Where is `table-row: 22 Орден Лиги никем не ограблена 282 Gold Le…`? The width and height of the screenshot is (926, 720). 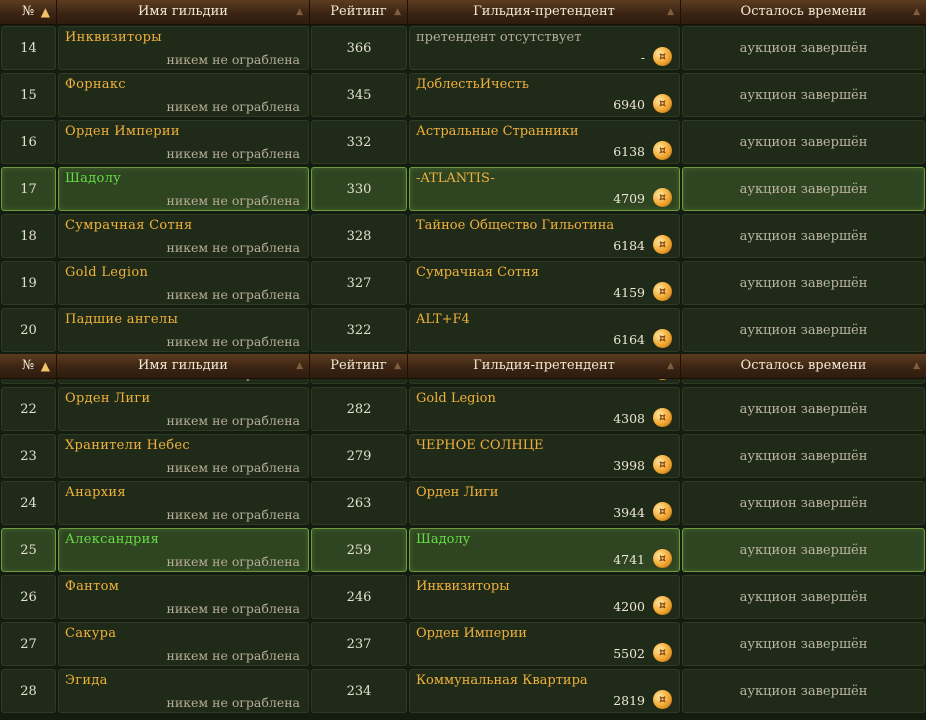
table-row: 22 Орден Лиги никем не ограблена 282 Gold Le… is located at coordinates (463, 409).